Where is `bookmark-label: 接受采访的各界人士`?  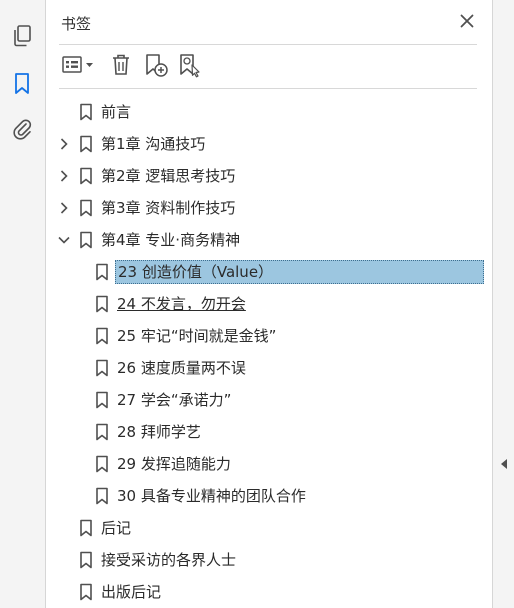 bookmark-label: 接受采访的各界人士 is located at coordinates (168, 560).